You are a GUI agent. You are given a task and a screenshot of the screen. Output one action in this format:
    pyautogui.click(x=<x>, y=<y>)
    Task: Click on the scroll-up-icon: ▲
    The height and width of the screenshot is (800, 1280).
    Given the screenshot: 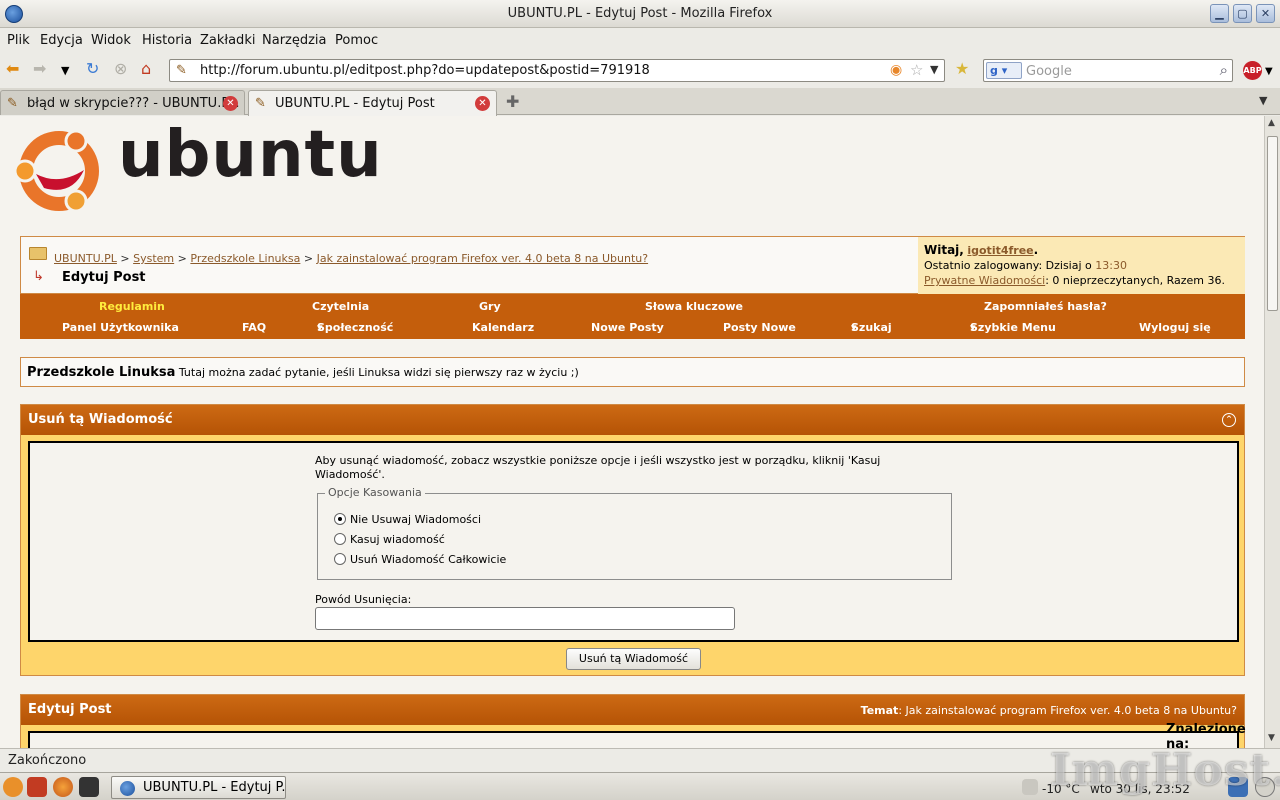 What is the action you would take?
    pyautogui.click(x=1271, y=123)
    